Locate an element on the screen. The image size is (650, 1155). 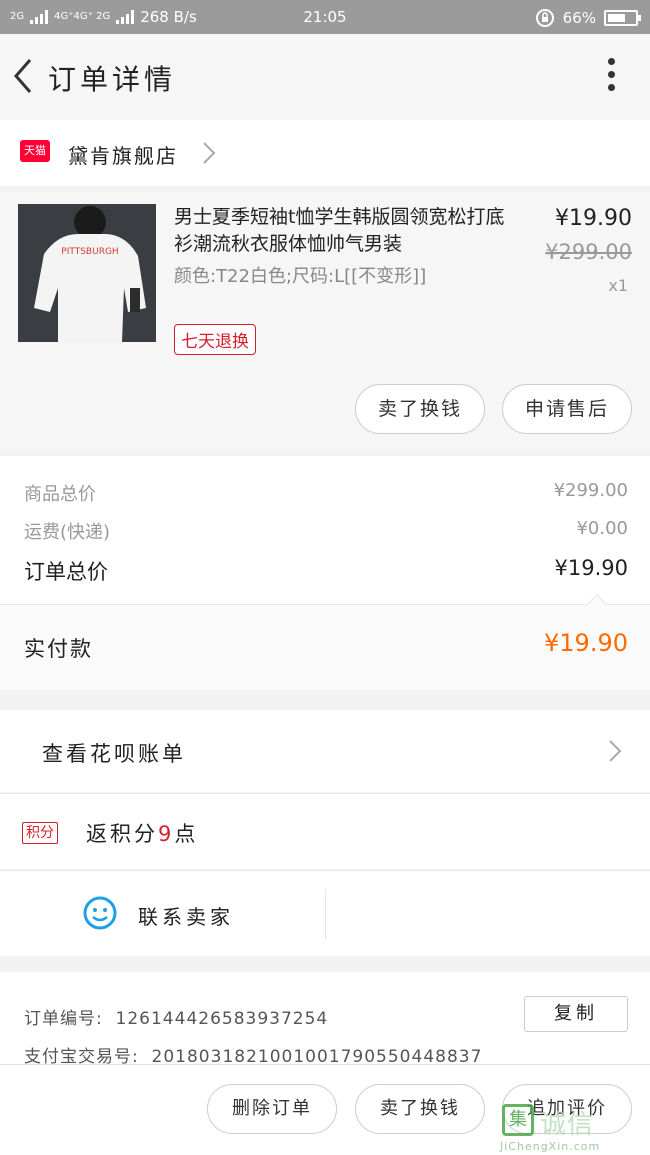
status-right: 66% is located at coordinates (588, 18).